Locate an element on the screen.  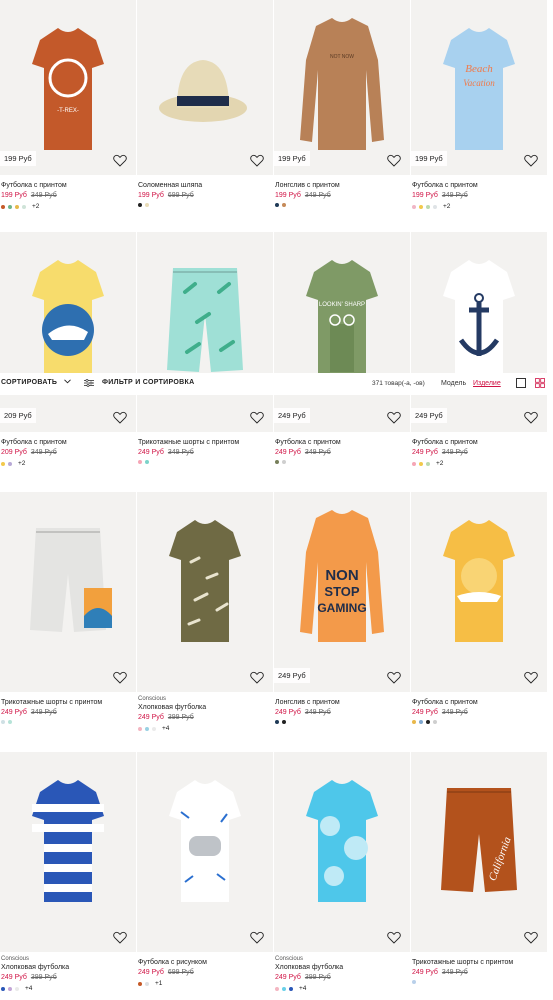
product-card: Футболка с рисунком 249 Руб 699 Руб +1 is located at coordinates (205, 876).